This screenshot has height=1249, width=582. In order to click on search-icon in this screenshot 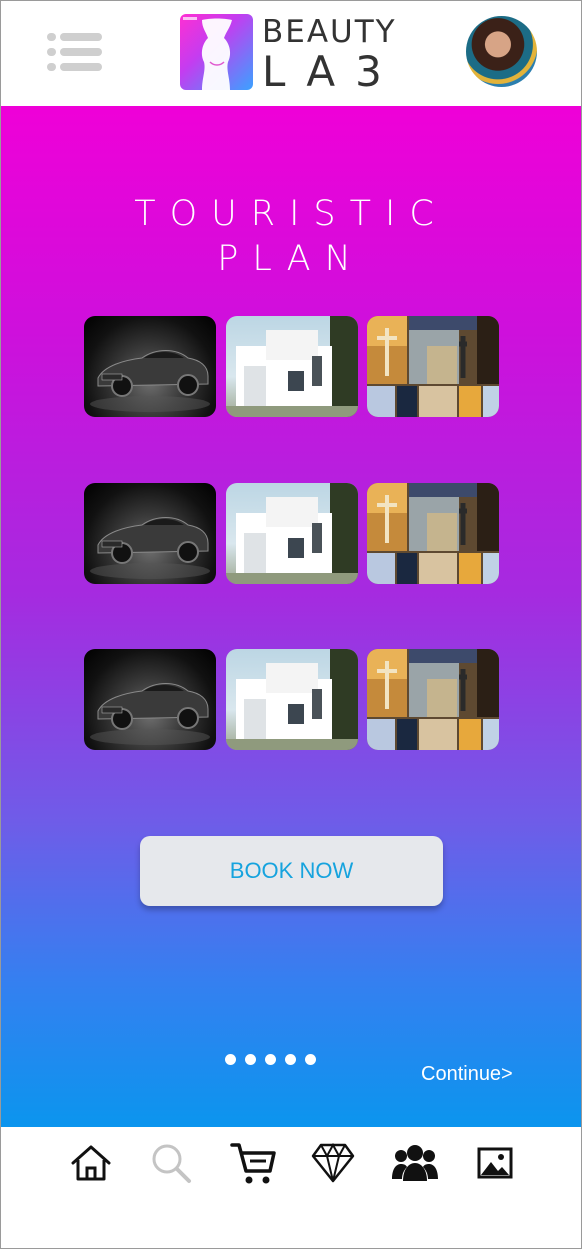, I will do `click(171, 1163)`.